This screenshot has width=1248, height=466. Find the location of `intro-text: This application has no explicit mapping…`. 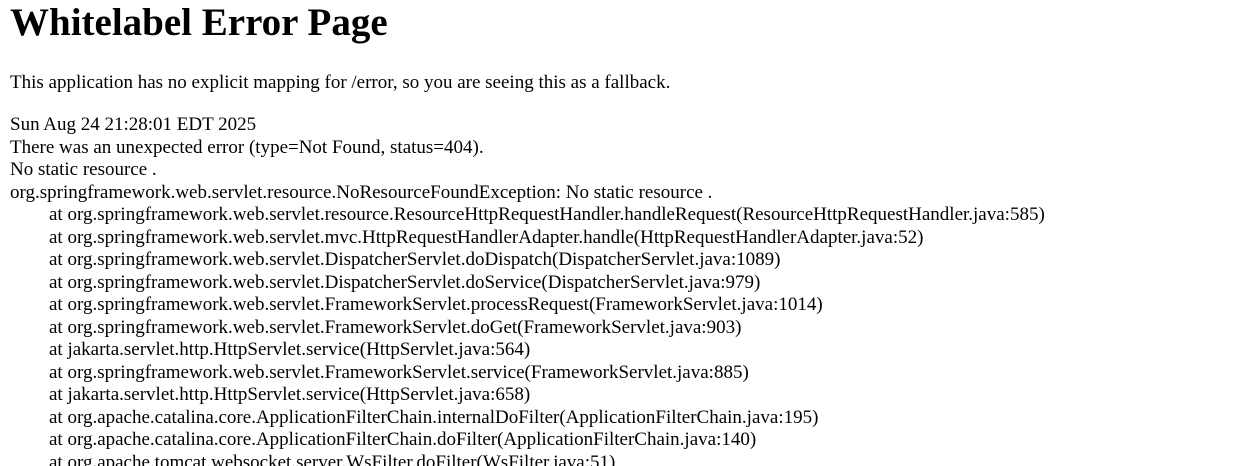

intro-text: This application has no explicit mapping… is located at coordinates (340, 82).